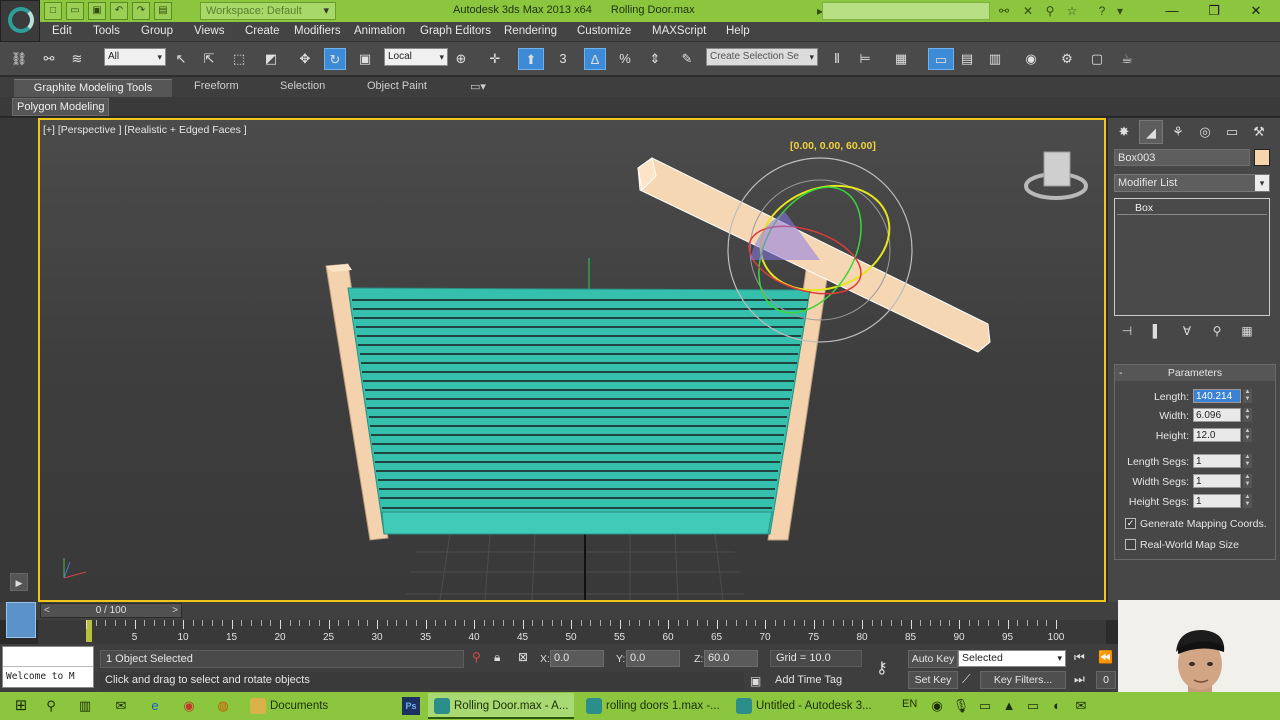 Image resolution: width=1280 pixels, height=720 pixels. Describe the element at coordinates (1217, 415) in the screenshot. I see `width-field: 6.096` at that location.